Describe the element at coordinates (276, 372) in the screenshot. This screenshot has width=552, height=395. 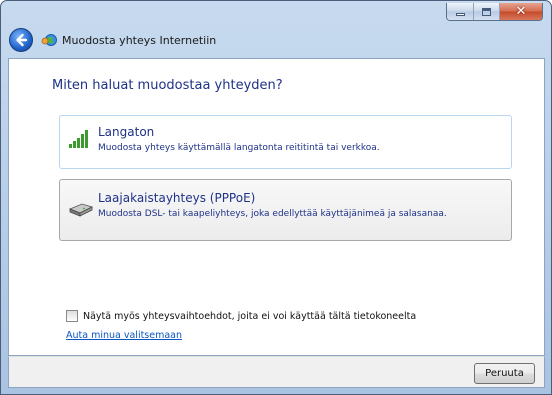
I see `bottom-bar: Peruuta` at that location.